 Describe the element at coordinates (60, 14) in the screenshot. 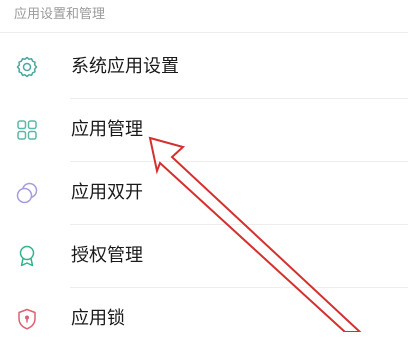

I see `section-header: 应用设置和管理` at that location.